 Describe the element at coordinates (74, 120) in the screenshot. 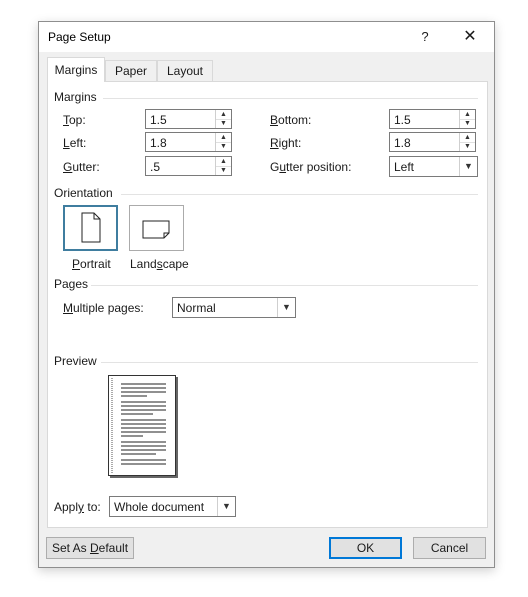

I see `top-label: Top:` at that location.